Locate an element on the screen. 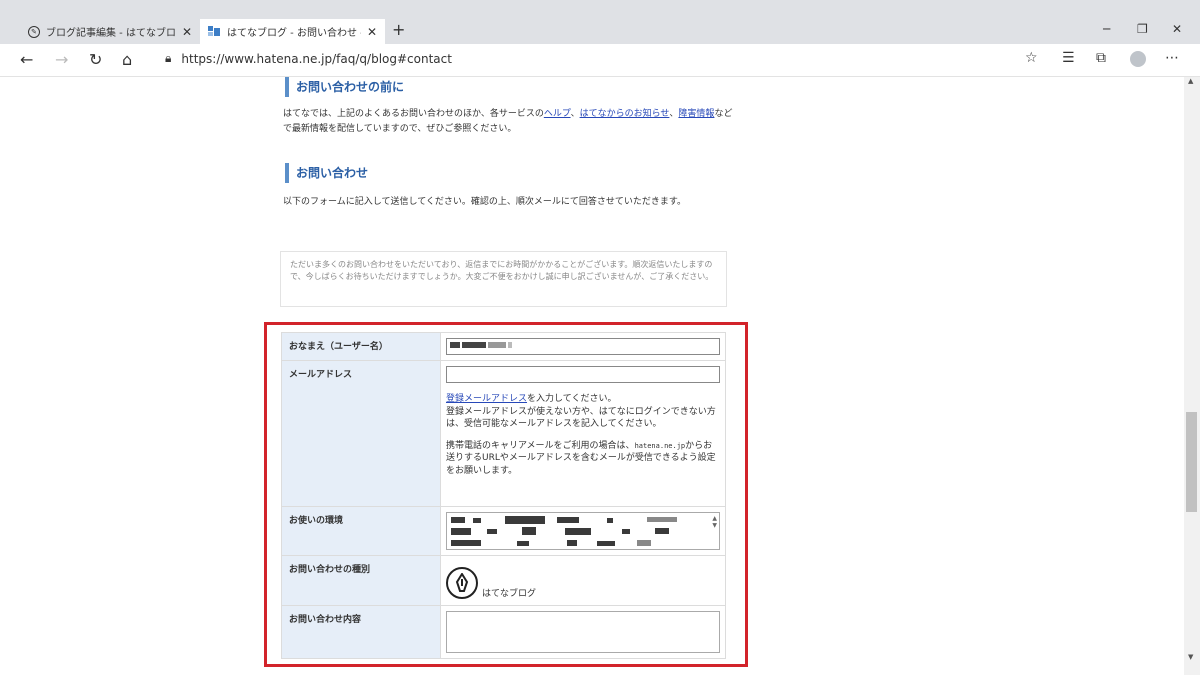 This screenshot has width=1200, height=675. form-row-type: お問い合わせの種別 はてなブログ is located at coordinates (503, 580).